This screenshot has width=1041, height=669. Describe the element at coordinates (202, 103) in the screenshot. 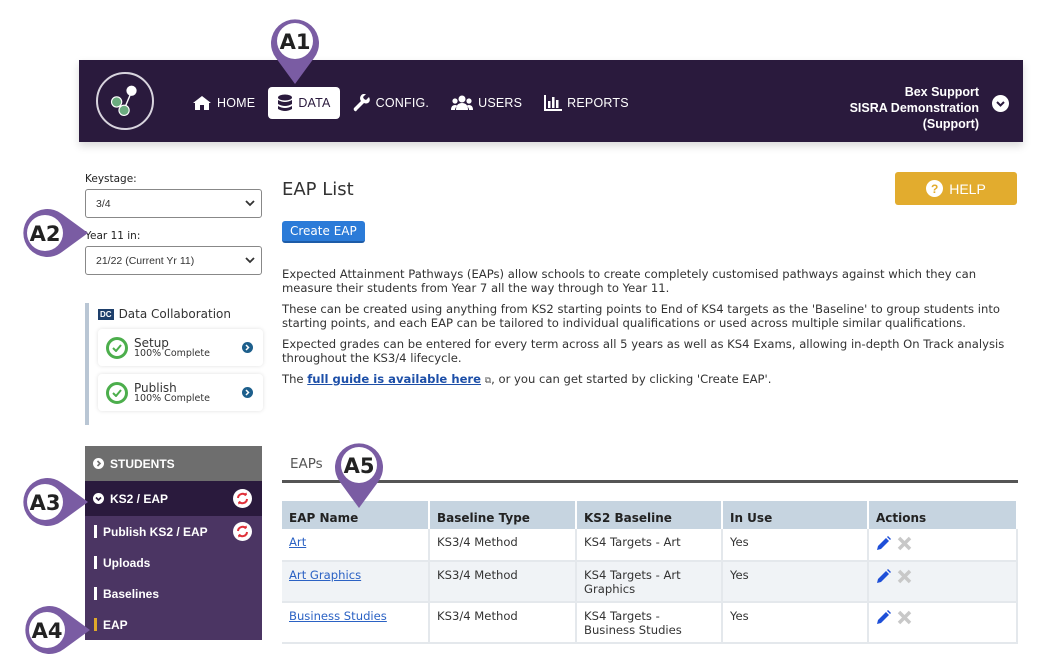

I see `home-icon` at that location.